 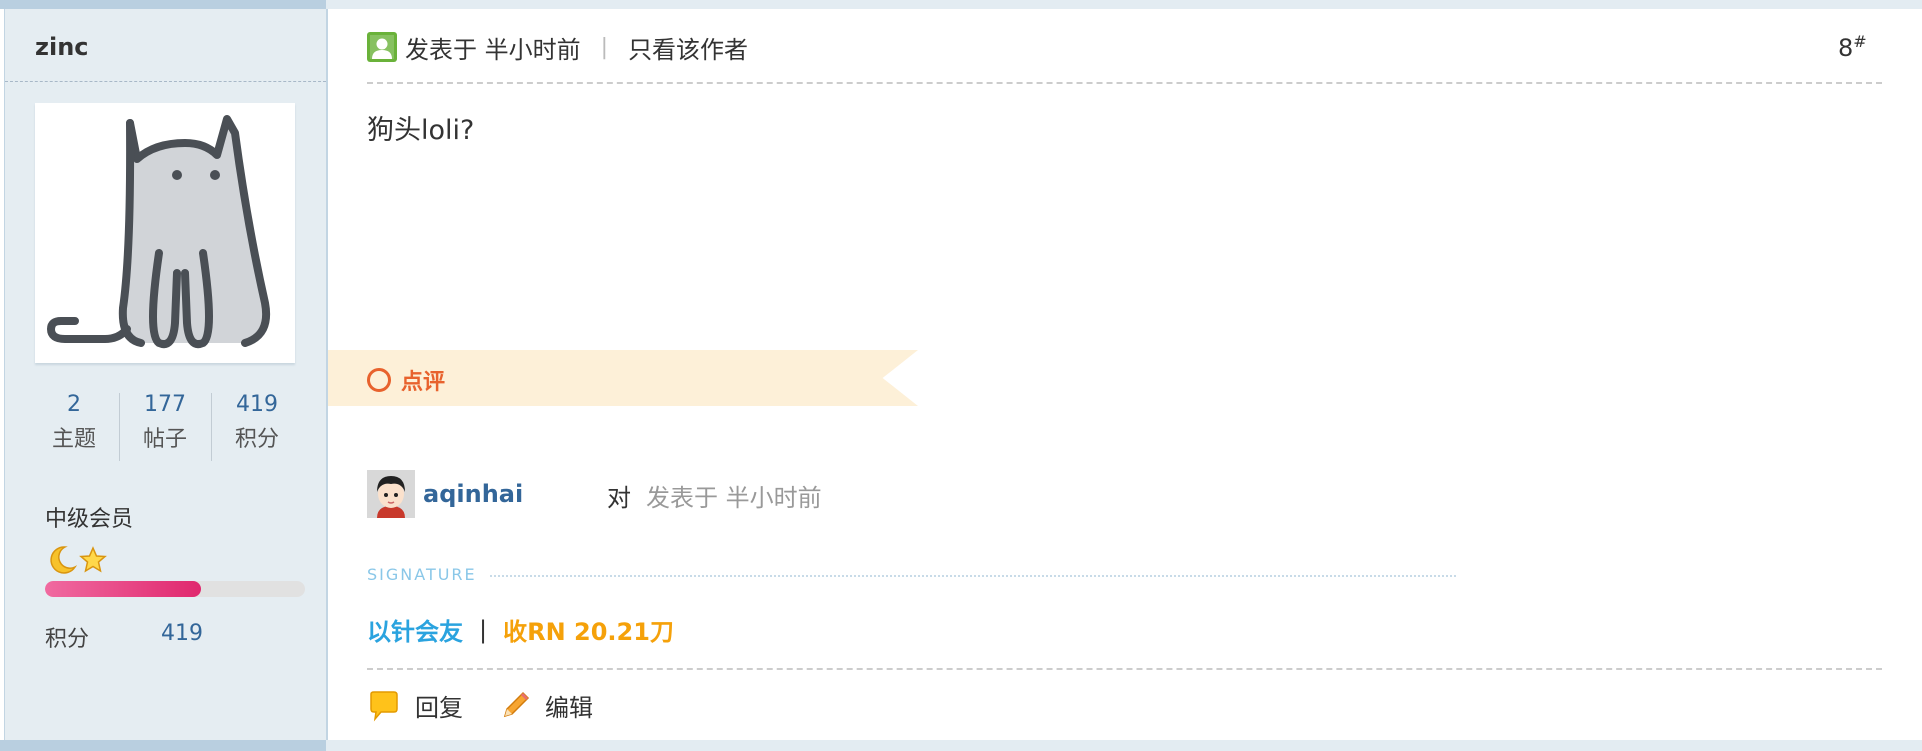 What do you see at coordinates (163, 4) in the screenshot?
I see `top-border-sidebar` at bounding box center [163, 4].